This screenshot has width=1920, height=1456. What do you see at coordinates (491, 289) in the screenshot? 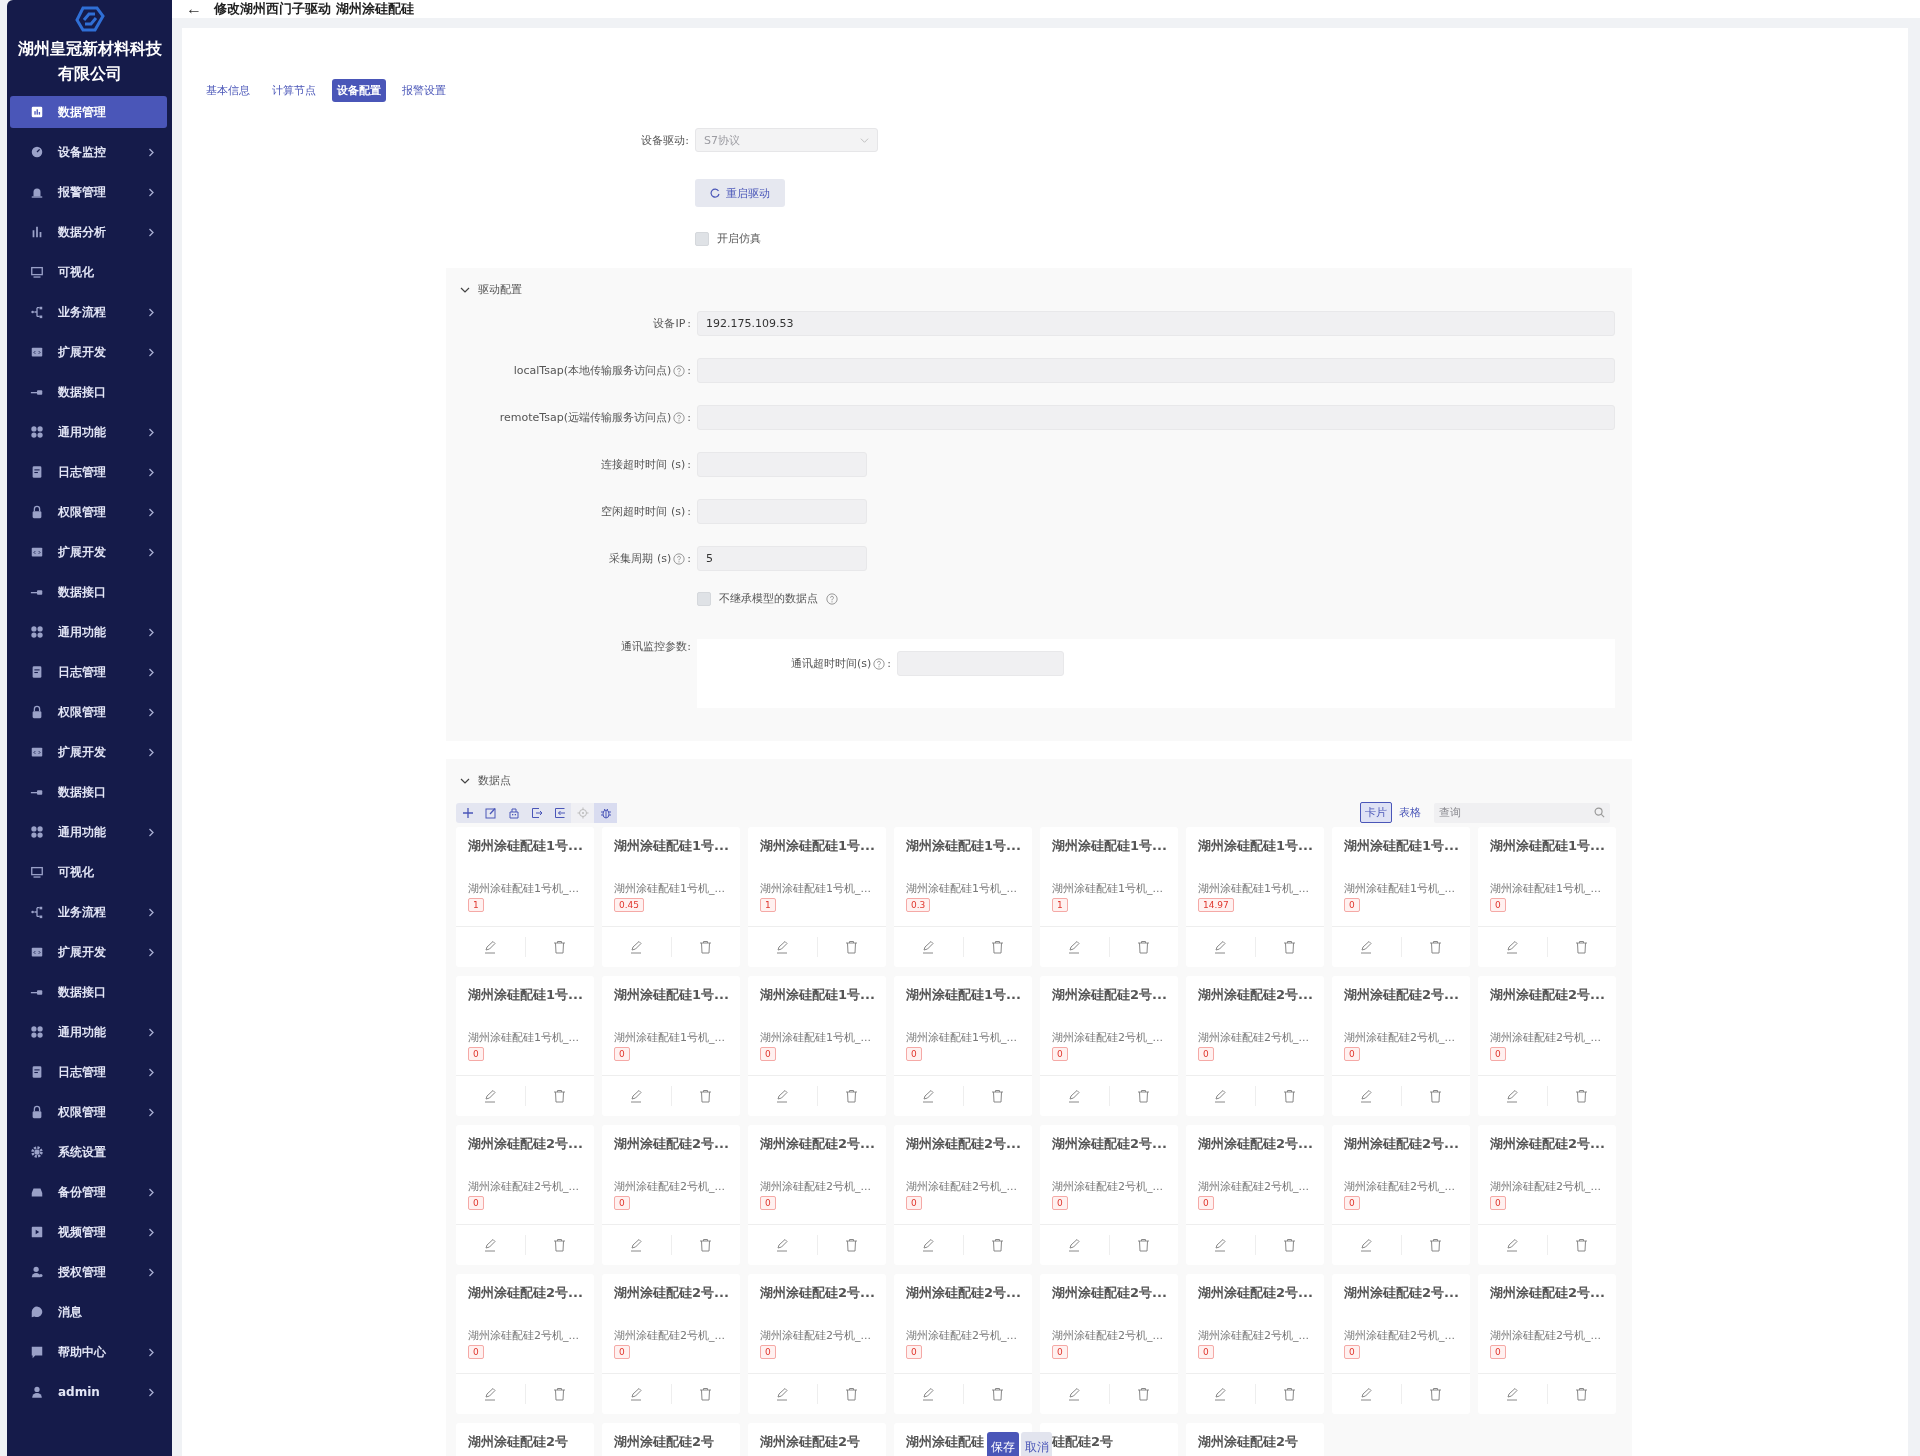
I see `section-header: 驱动配置` at bounding box center [491, 289].